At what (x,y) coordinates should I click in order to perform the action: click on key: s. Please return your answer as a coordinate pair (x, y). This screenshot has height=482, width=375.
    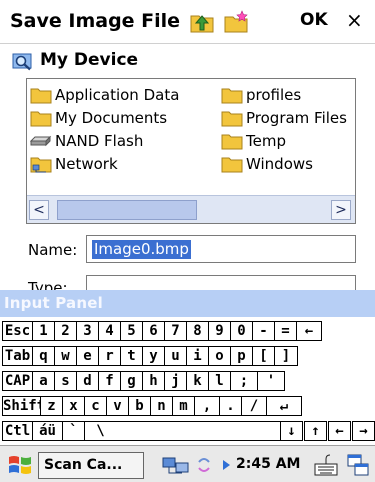
    Looking at the image, I should click on (65, 381).